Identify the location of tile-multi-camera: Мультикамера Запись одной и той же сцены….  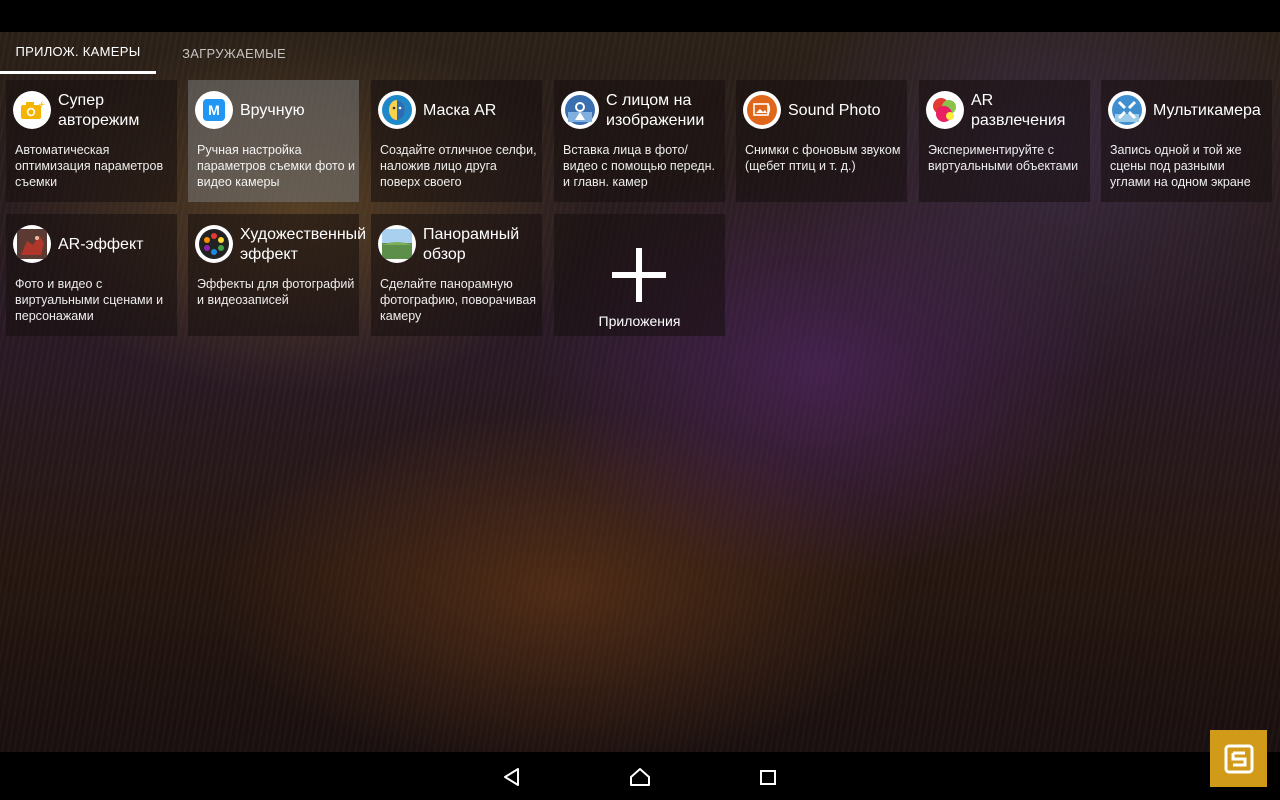
(1186, 141).